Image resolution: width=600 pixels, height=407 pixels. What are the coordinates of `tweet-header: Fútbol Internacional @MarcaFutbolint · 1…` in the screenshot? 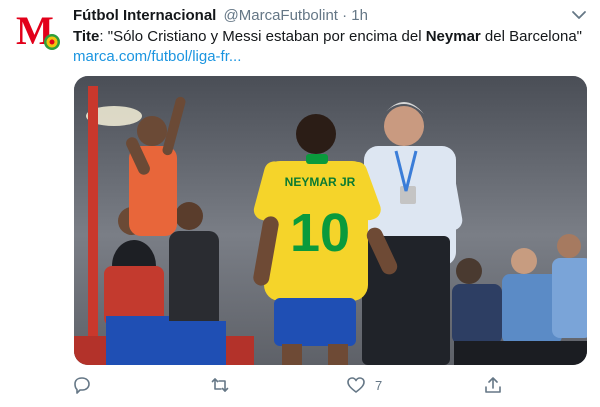 It's located at (220, 16).